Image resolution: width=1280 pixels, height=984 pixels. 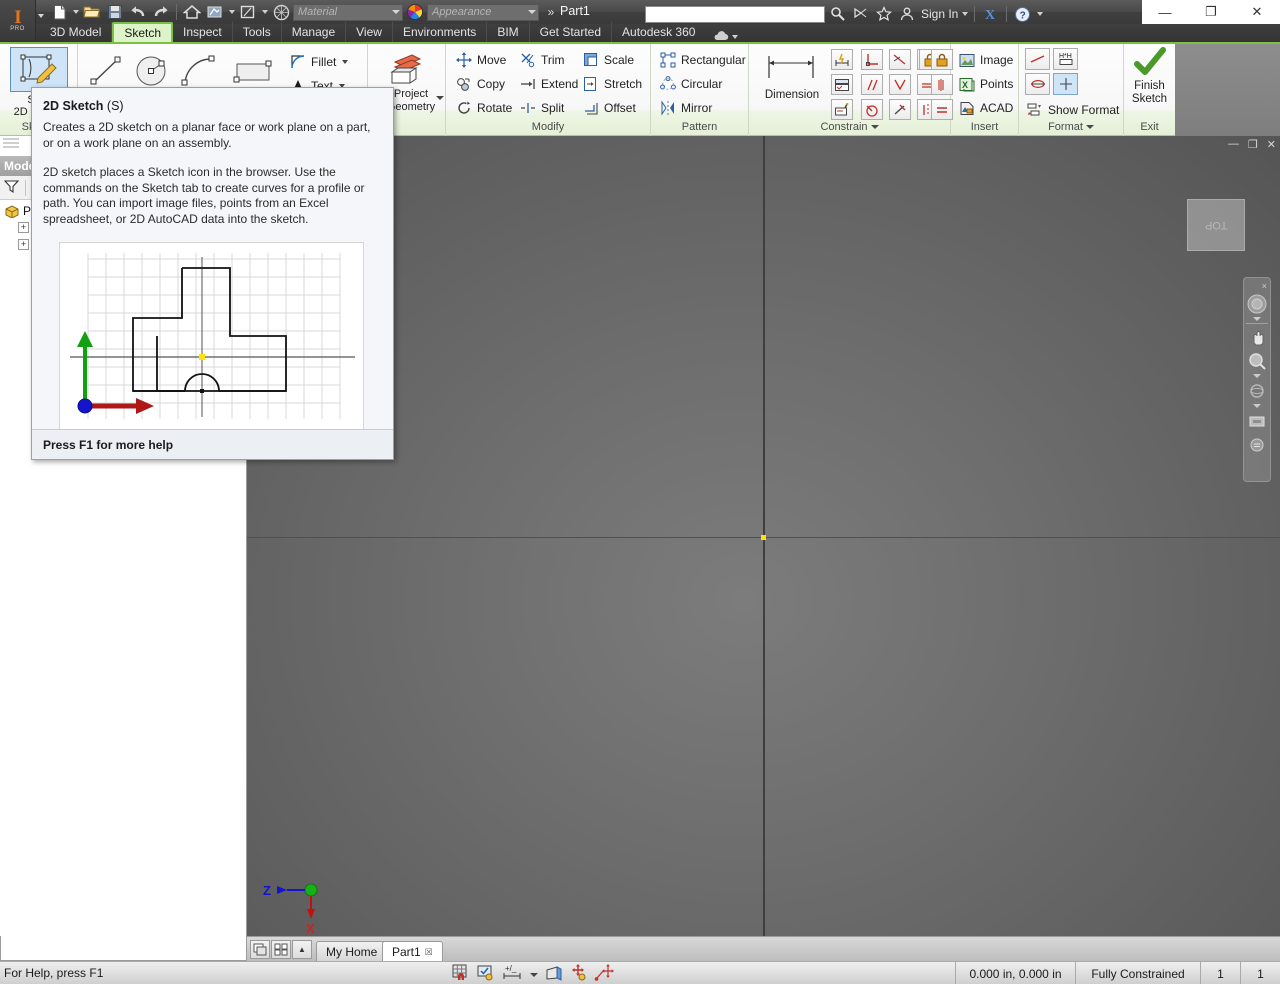 I want to click on appearance-color-wheel-icon, so click(x=415, y=12).